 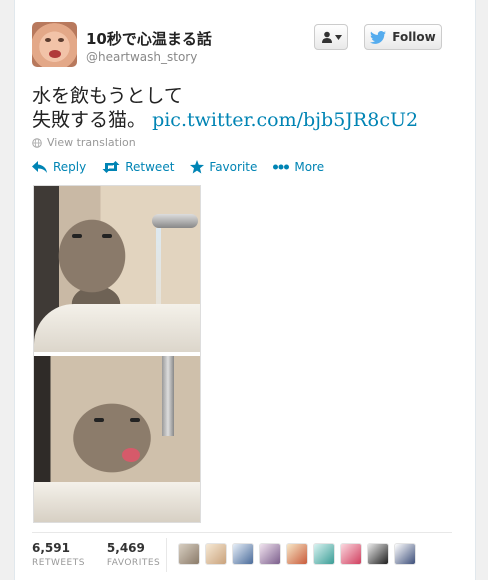 I want to click on retweet-icon, so click(x=111, y=167).